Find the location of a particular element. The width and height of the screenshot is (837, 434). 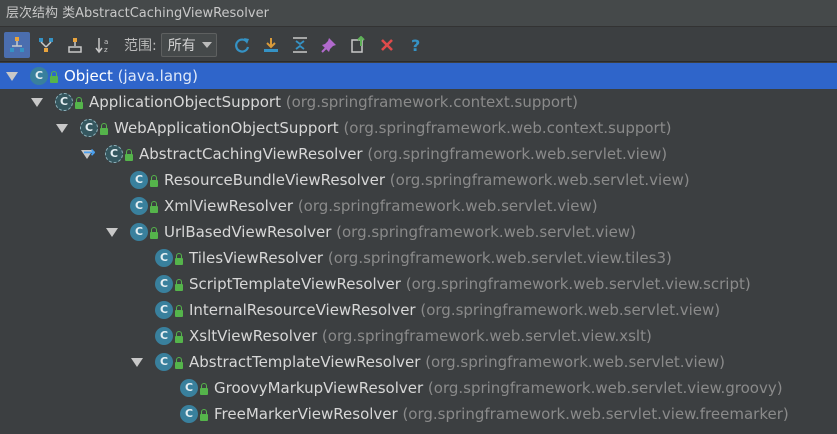

class-name: TilesViewResolver is located at coordinates (256, 258).